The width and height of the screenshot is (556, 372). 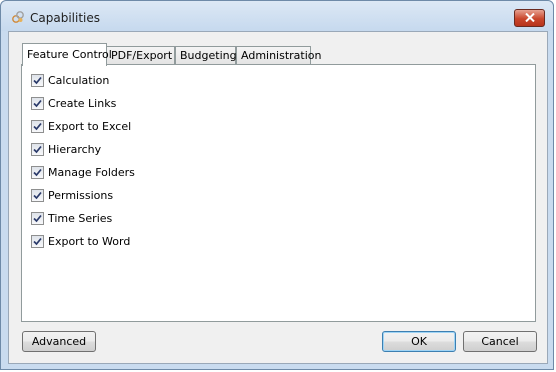 I want to click on feature-checkbox-row: Export to Excel, so click(x=81, y=126).